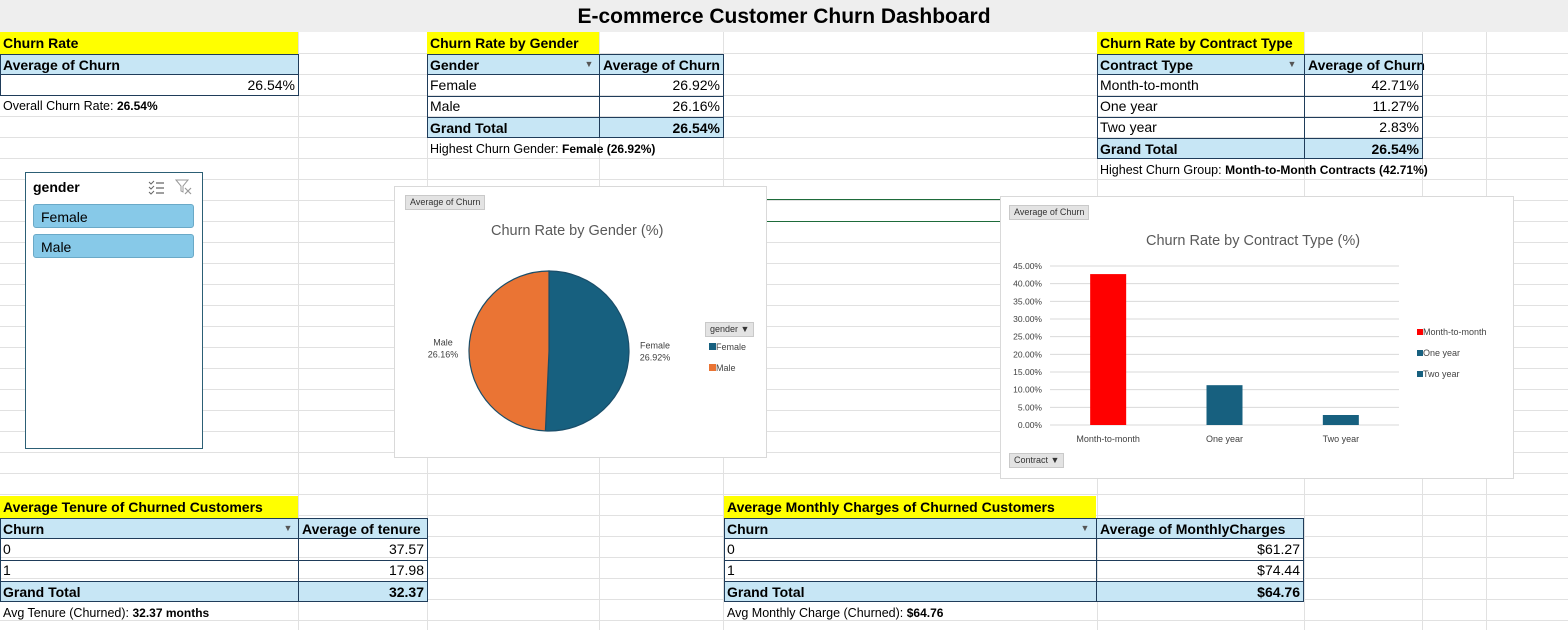 Image resolution: width=1568 pixels, height=630 pixels. Describe the element at coordinates (137, 106) in the screenshot. I see `note-value: 26.54%` at that location.